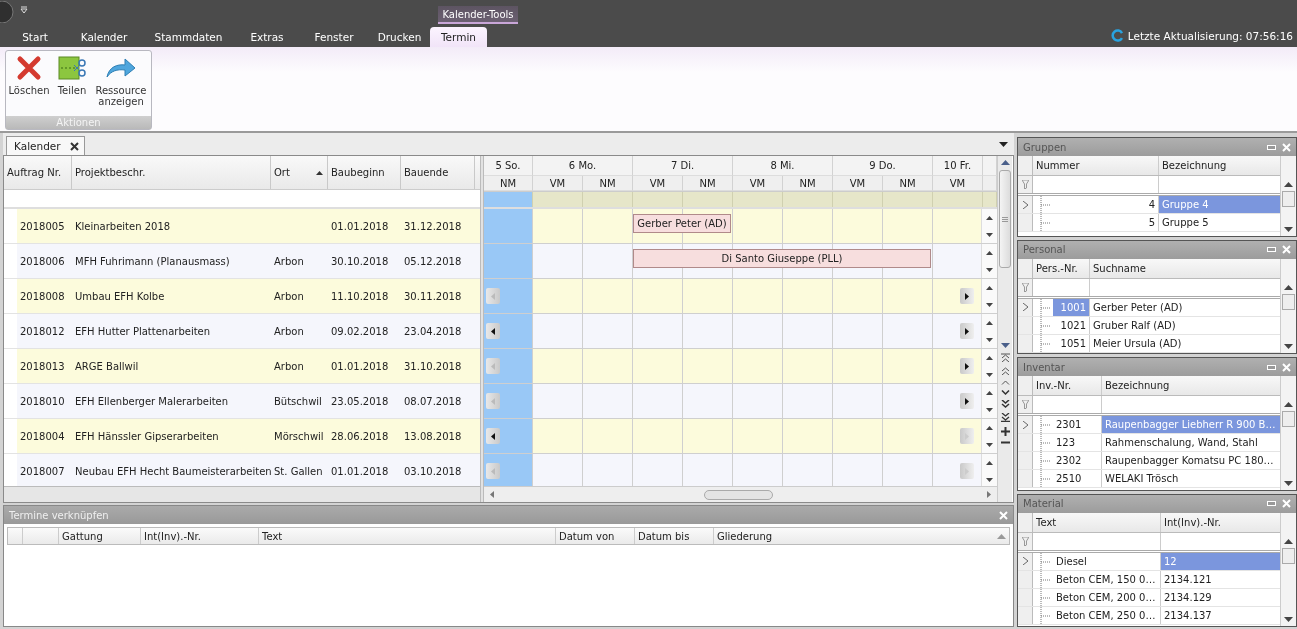  What do you see at coordinates (100, 536) in the screenshot?
I see `column-header: Gattung` at bounding box center [100, 536].